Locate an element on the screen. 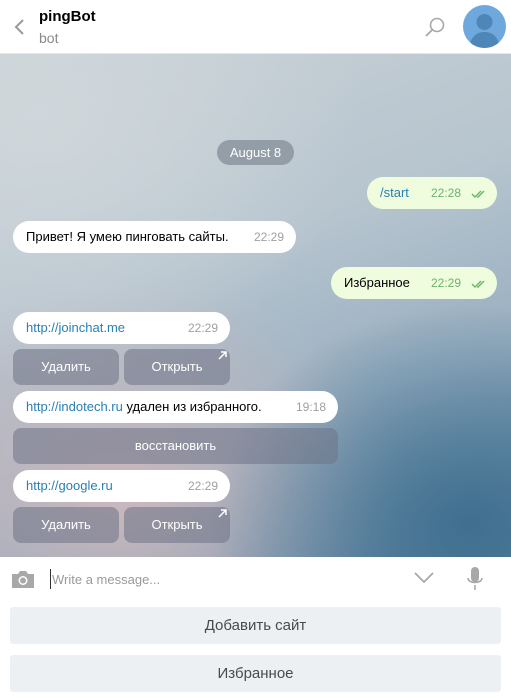 This screenshot has height=698, width=511. message-link: http://indotech.ru is located at coordinates (74, 406).